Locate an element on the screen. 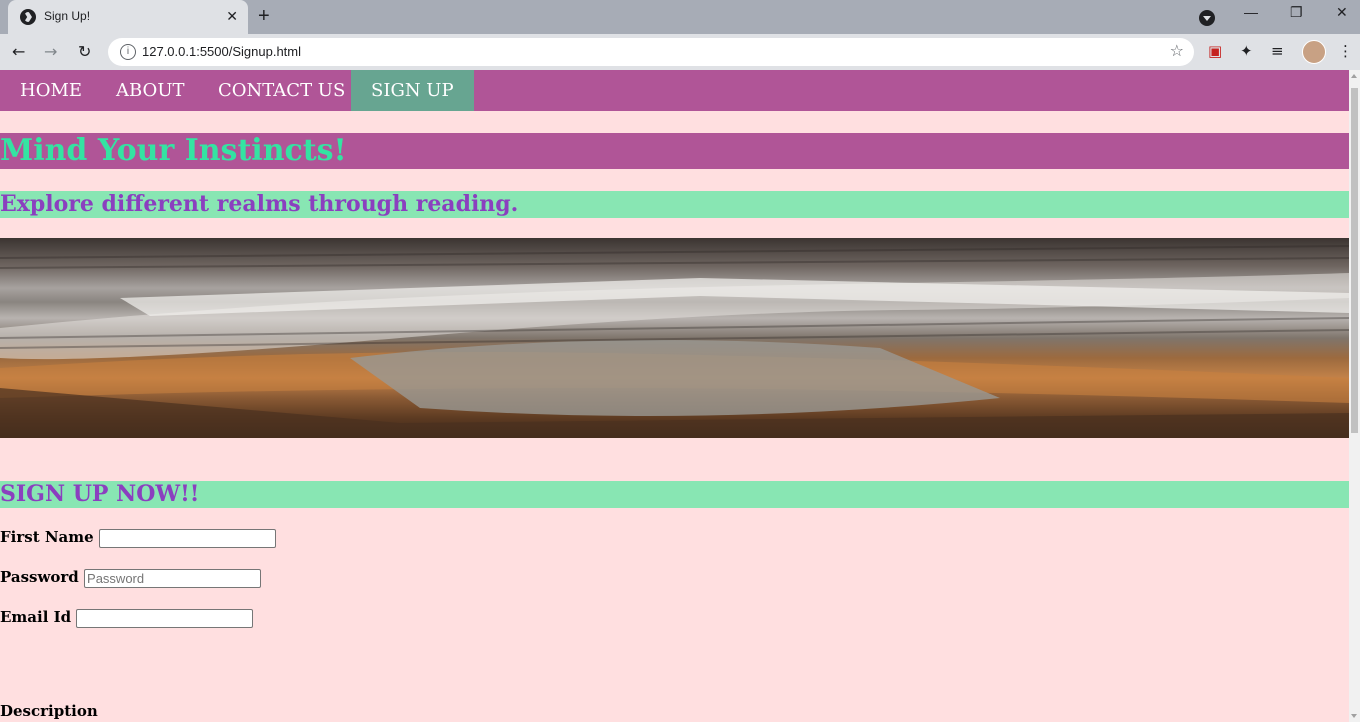 Image resolution: width=1360 pixels, height=722 pixels. url-text: 127.0.0.1:5500/Signup.html is located at coordinates (221, 51).